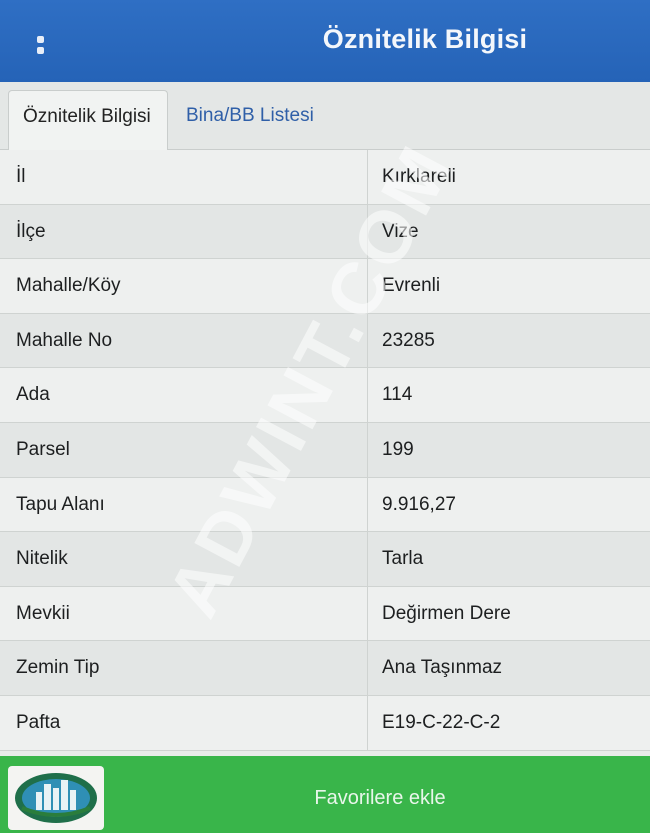 The width and height of the screenshot is (650, 833). What do you see at coordinates (397, 395) in the screenshot?
I see `row-value: 114` at bounding box center [397, 395].